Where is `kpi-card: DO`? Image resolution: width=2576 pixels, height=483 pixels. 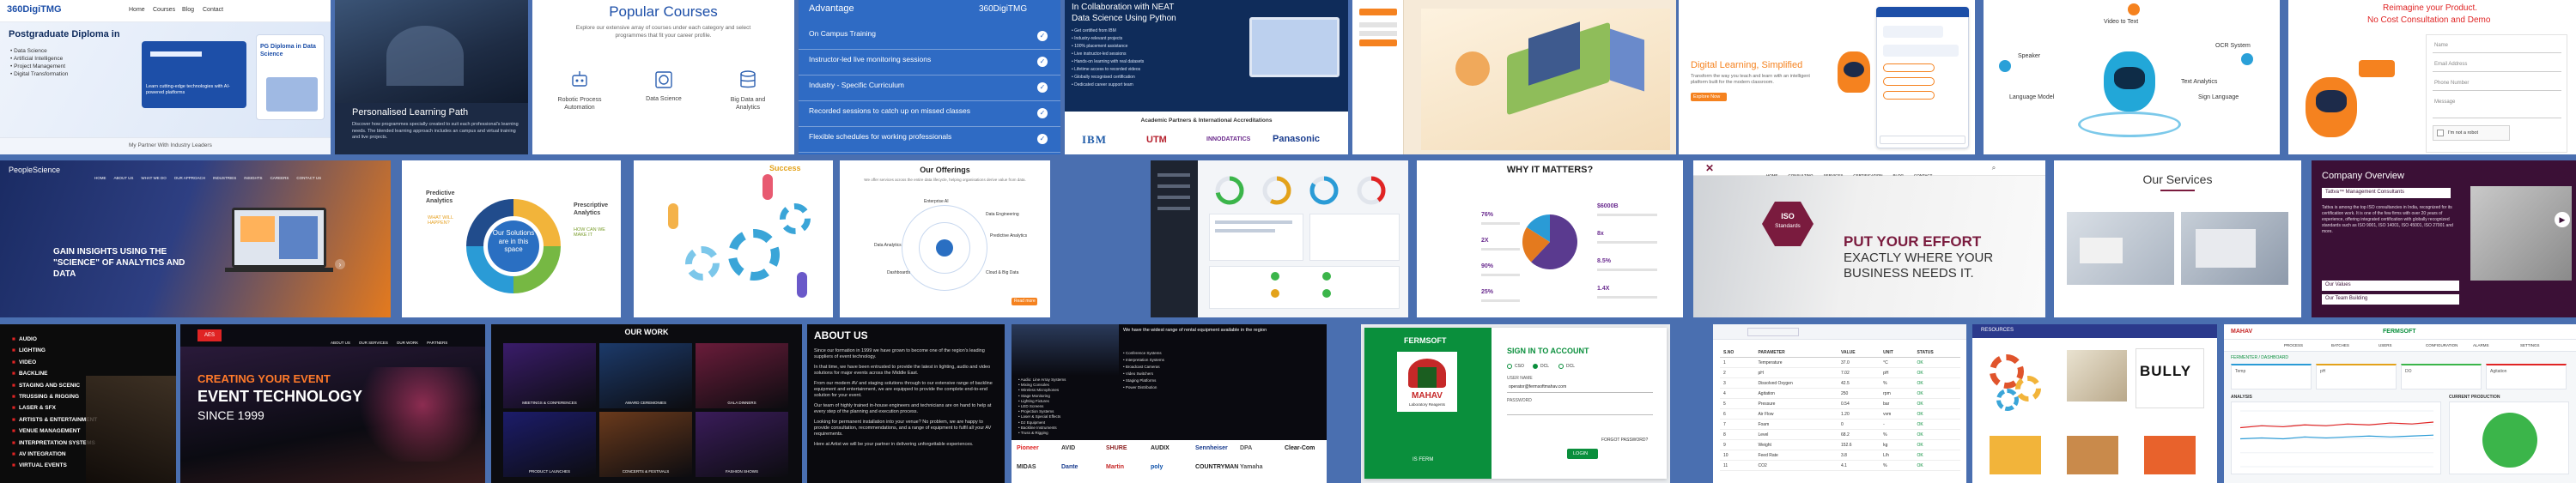
kpi-card: DO is located at coordinates (2441, 376).